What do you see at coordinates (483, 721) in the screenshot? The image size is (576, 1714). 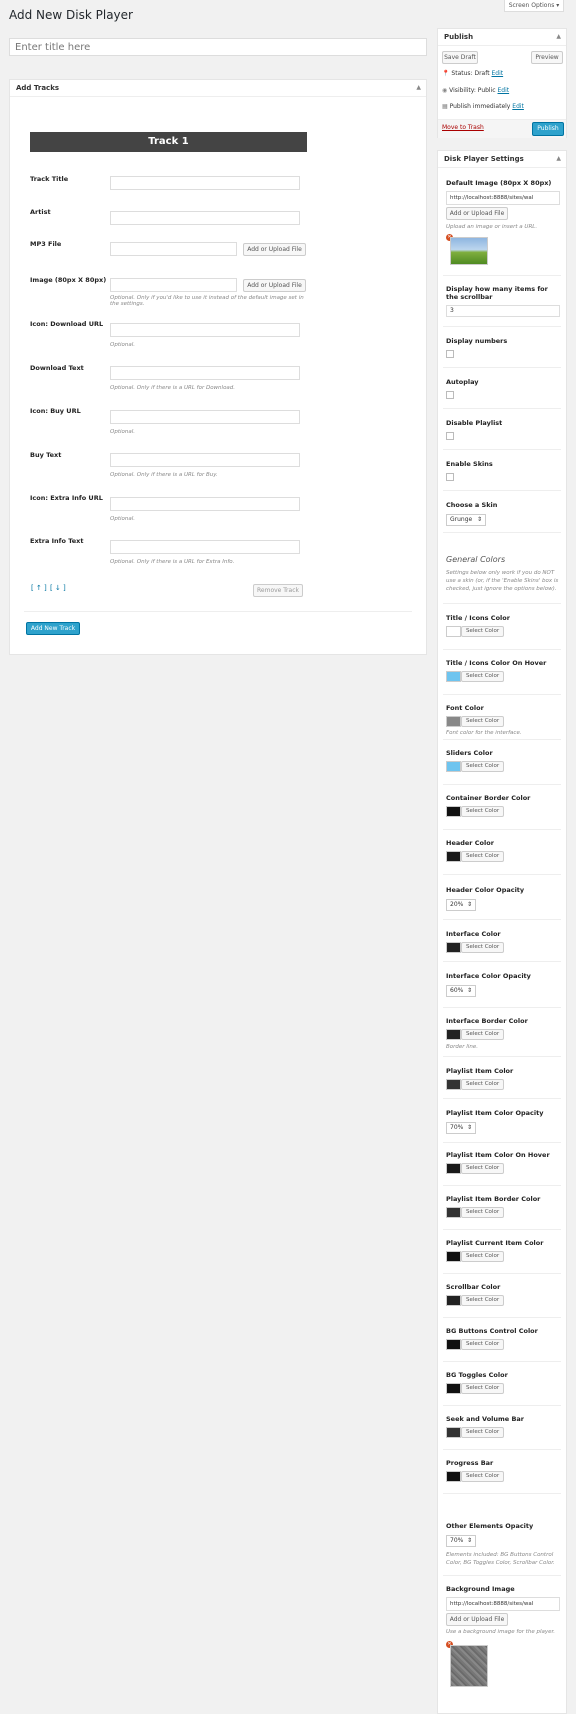 I see `font-color-button: Select Color` at bounding box center [483, 721].